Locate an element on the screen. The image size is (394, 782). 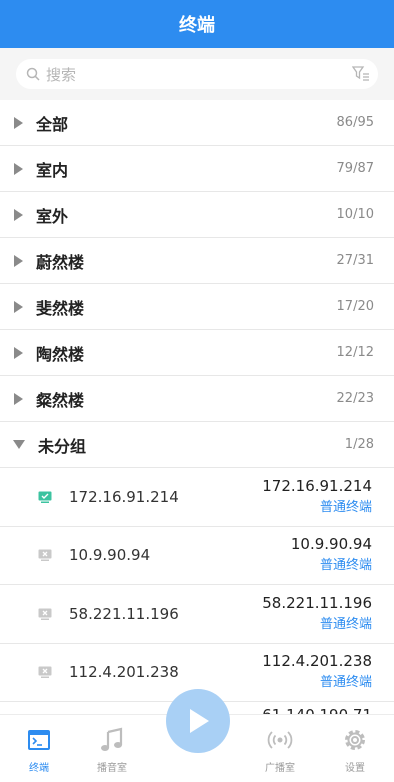
group-name: 粲然楼 is located at coordinates (60, 400).